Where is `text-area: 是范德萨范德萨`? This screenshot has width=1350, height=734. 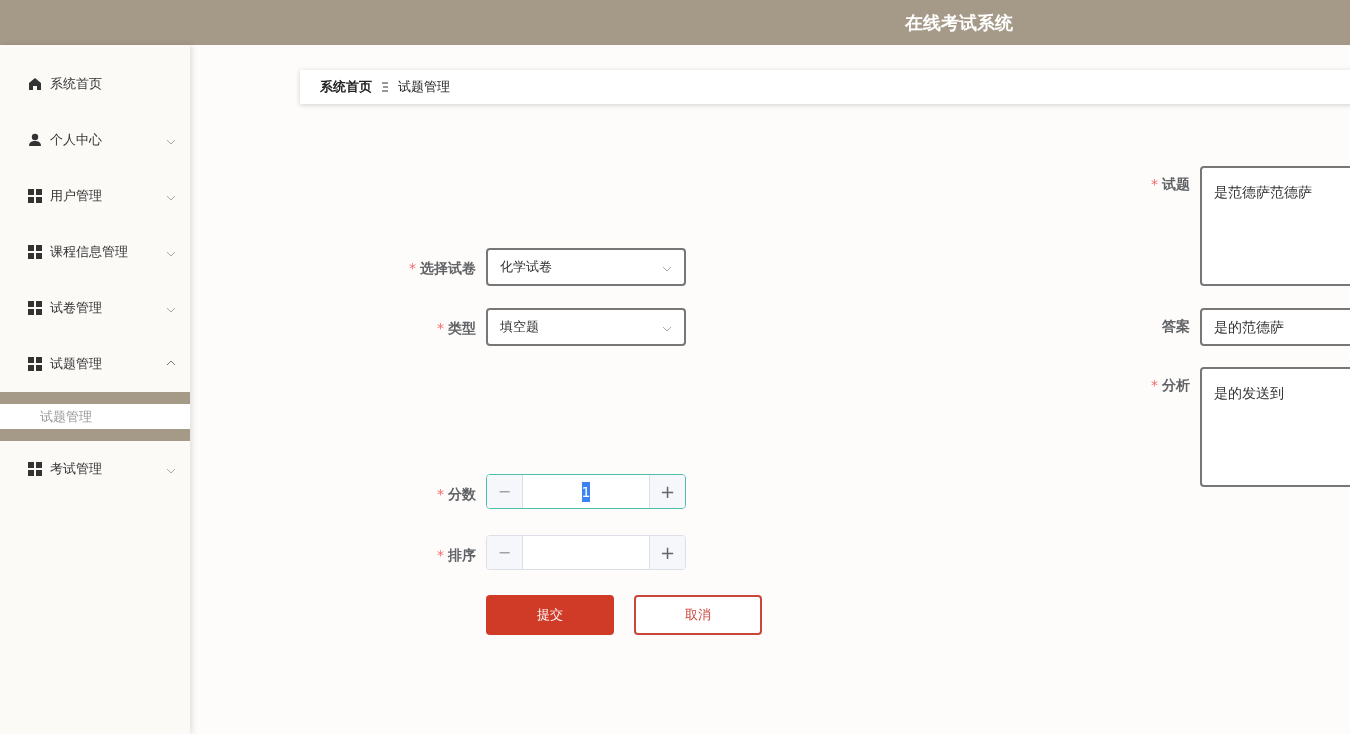
text-area: 是范德萨范德萨 is located at coordinates (1275, 226).